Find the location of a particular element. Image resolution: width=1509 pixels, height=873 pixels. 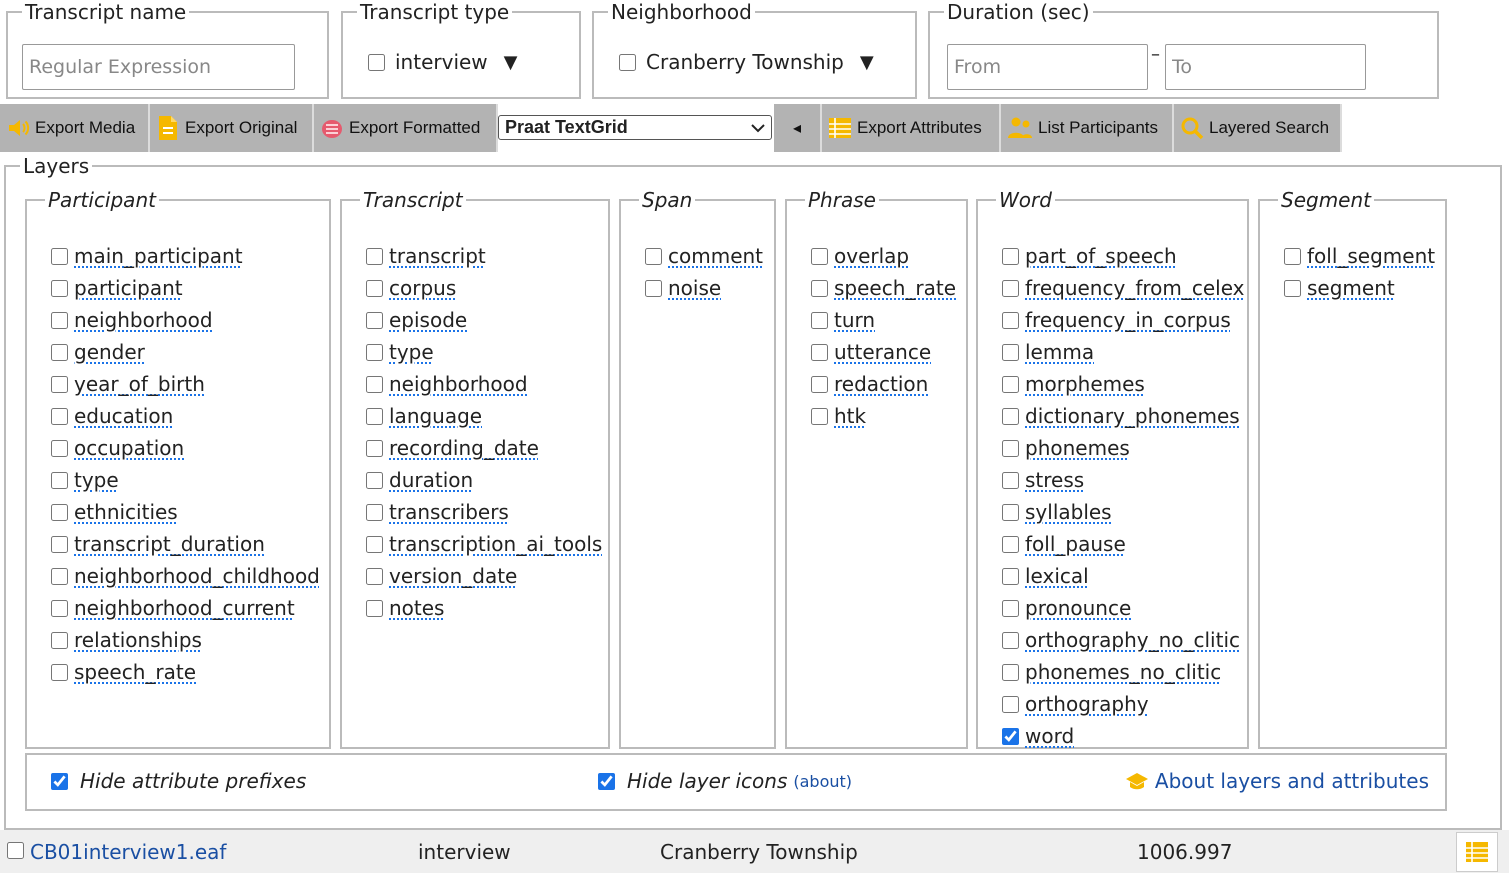

layer-item-ethnicities: ethnicities is located at coordinates (185, 512).